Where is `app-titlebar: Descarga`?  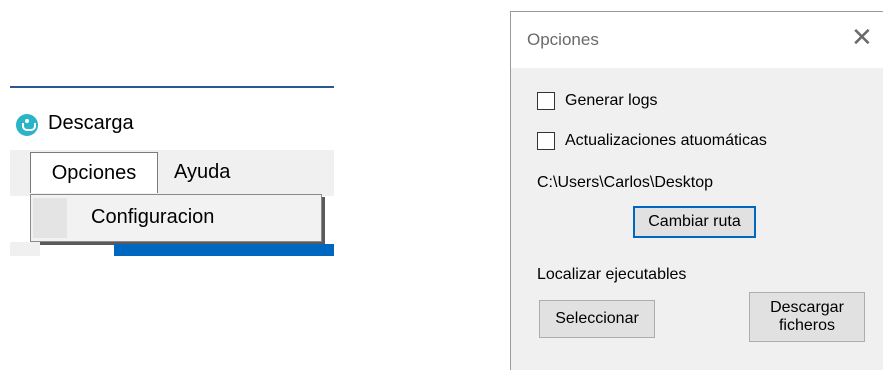
app-titlebar: Descarga is located at coordinates (172, 118).